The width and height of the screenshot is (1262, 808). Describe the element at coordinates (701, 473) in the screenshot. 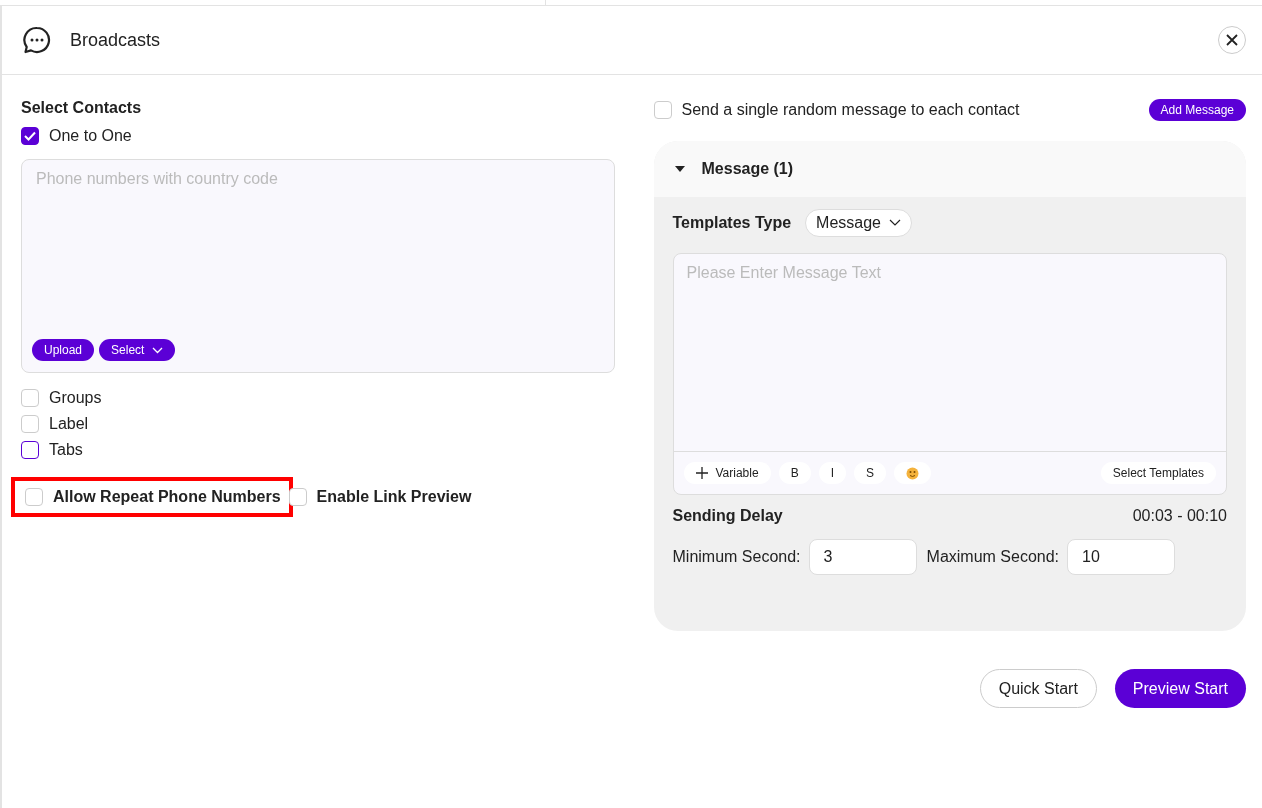

I see `plus-icon` at that location.